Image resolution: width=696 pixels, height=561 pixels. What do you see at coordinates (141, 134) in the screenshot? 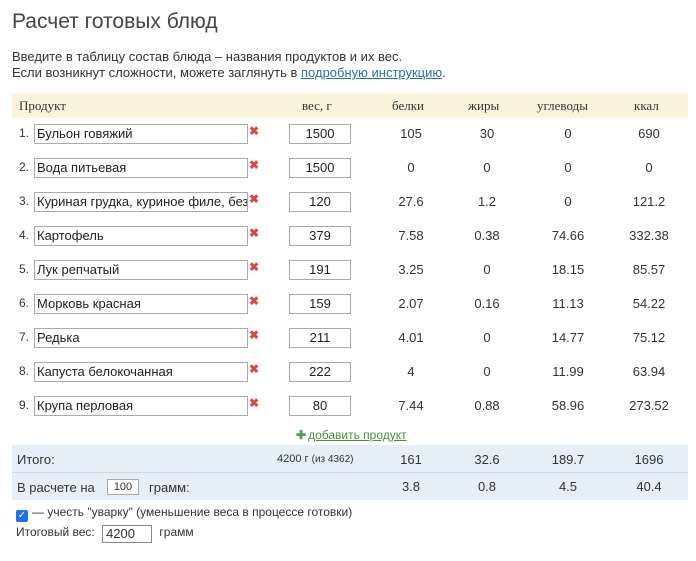
I see `product-name-input: Бульон говяжий` at bounding box center [141, 134].